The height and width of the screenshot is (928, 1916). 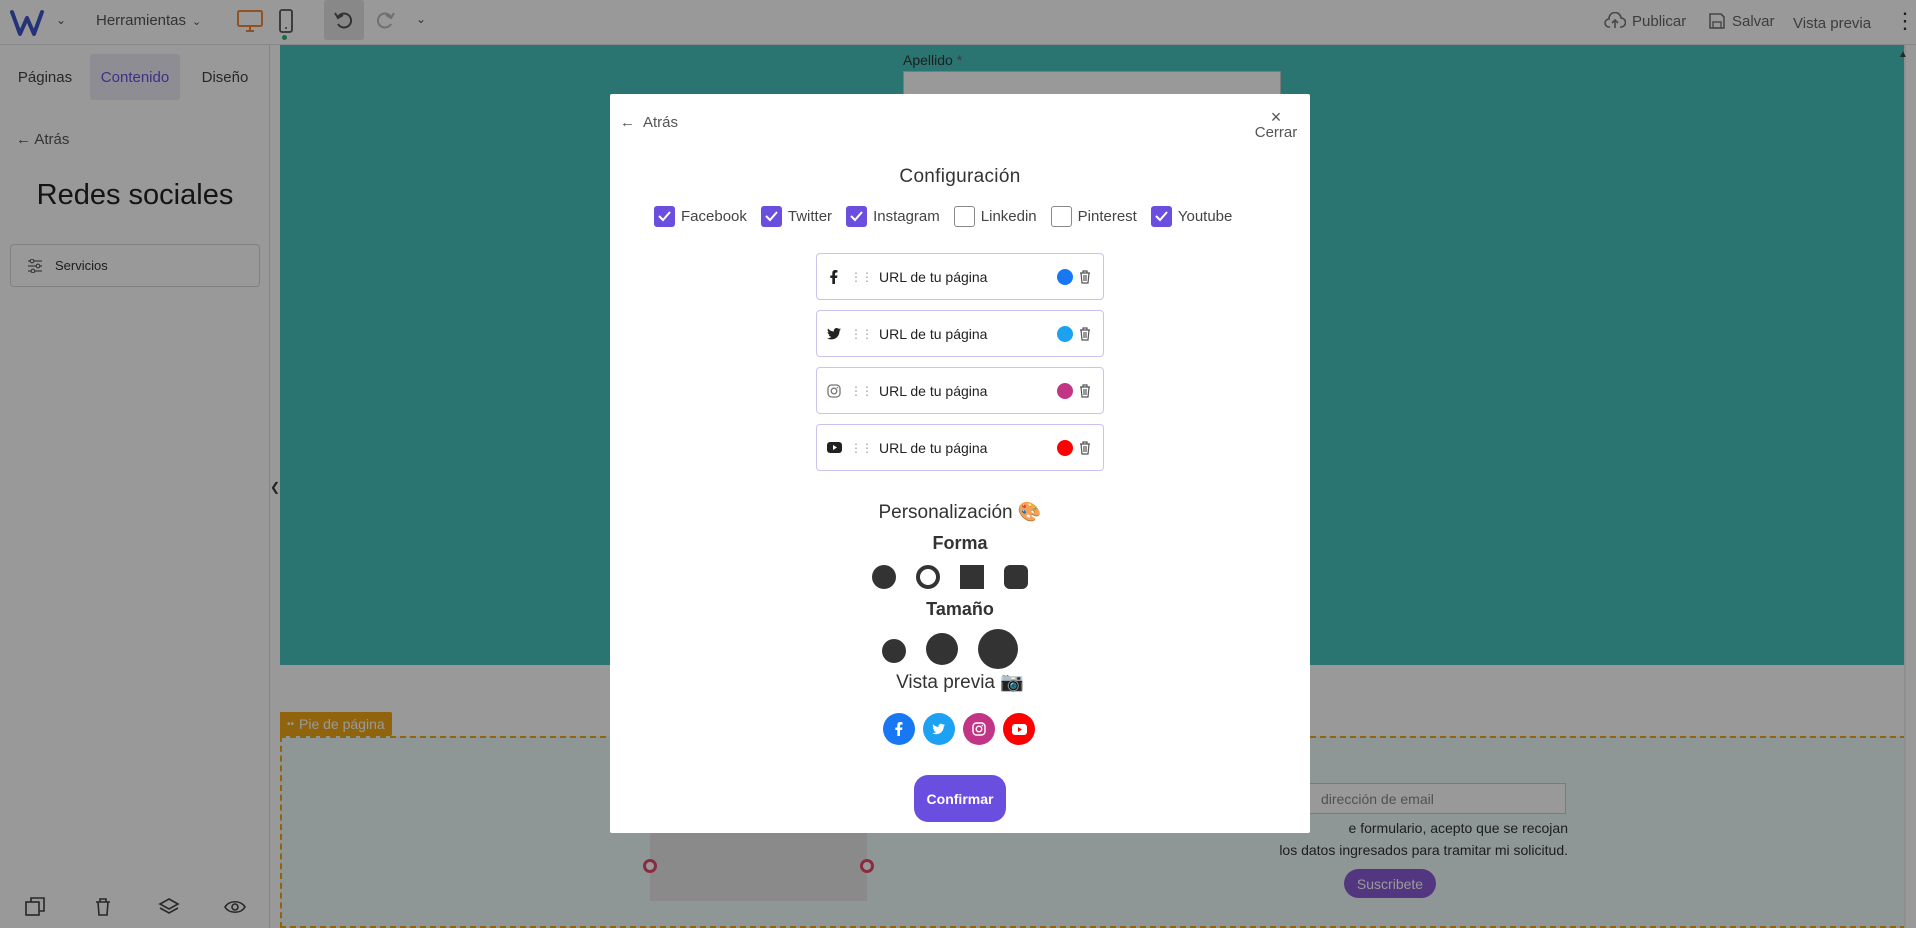 What do you see at coordinates (276, 488) in the screenshot?
I see `collapse-sidebar-icon: ❮` at bounding box center [276, 488].